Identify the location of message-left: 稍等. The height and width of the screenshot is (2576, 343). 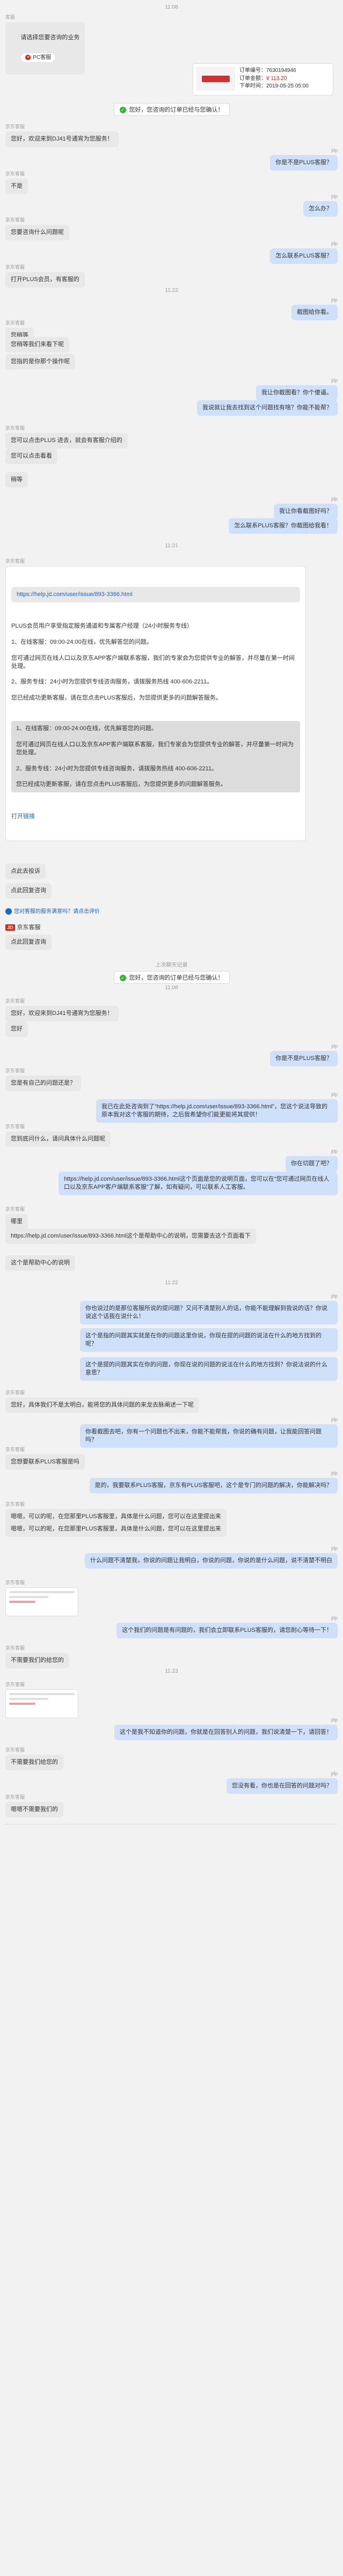
(16, 480).